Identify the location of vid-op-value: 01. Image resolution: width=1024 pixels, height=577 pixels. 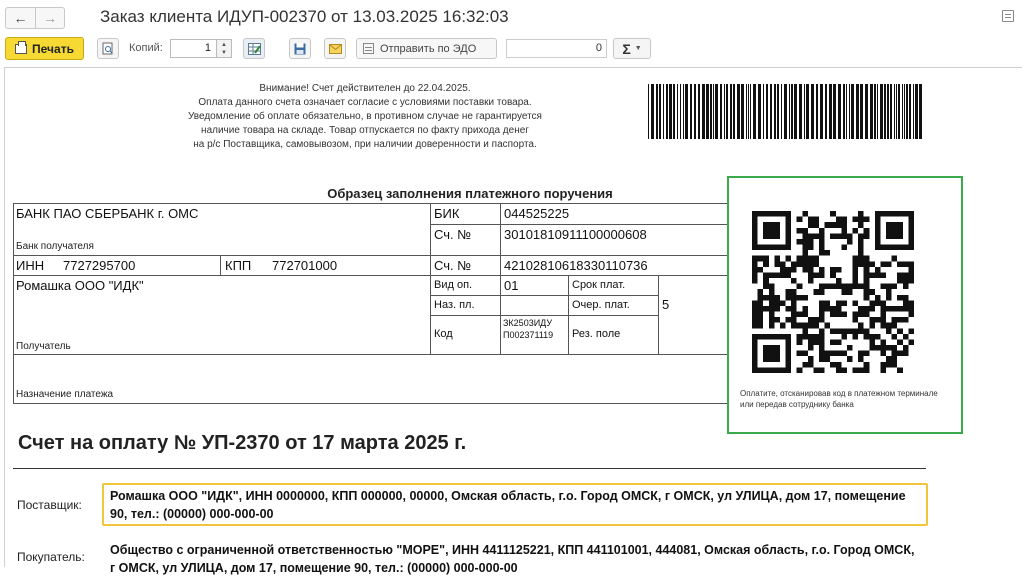
(511, 285).